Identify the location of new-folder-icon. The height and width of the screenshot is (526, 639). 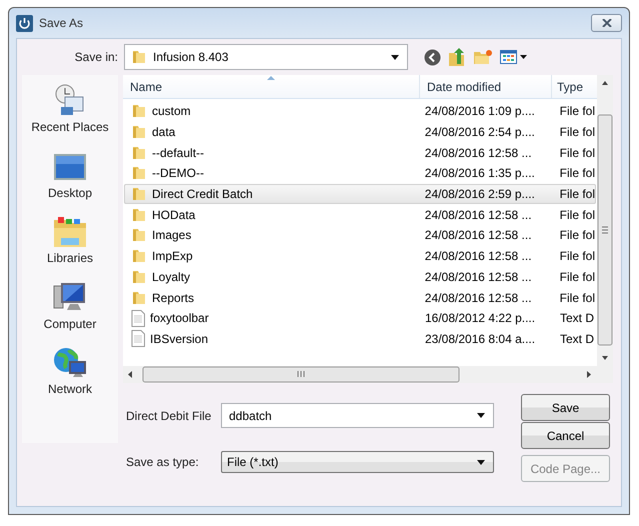
(483, 57).